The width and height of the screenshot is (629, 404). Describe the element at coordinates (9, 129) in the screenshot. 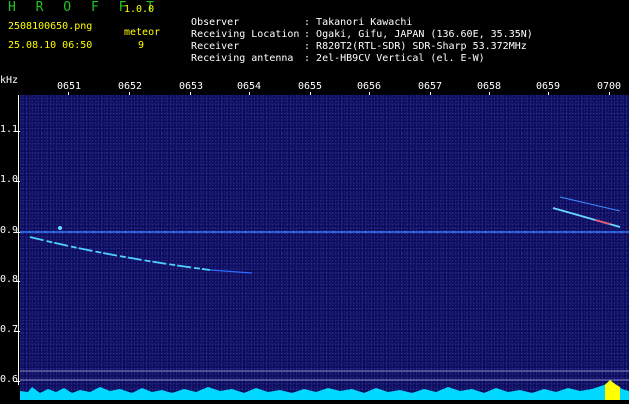

I see `y-tick-label: 1.1` at that location.